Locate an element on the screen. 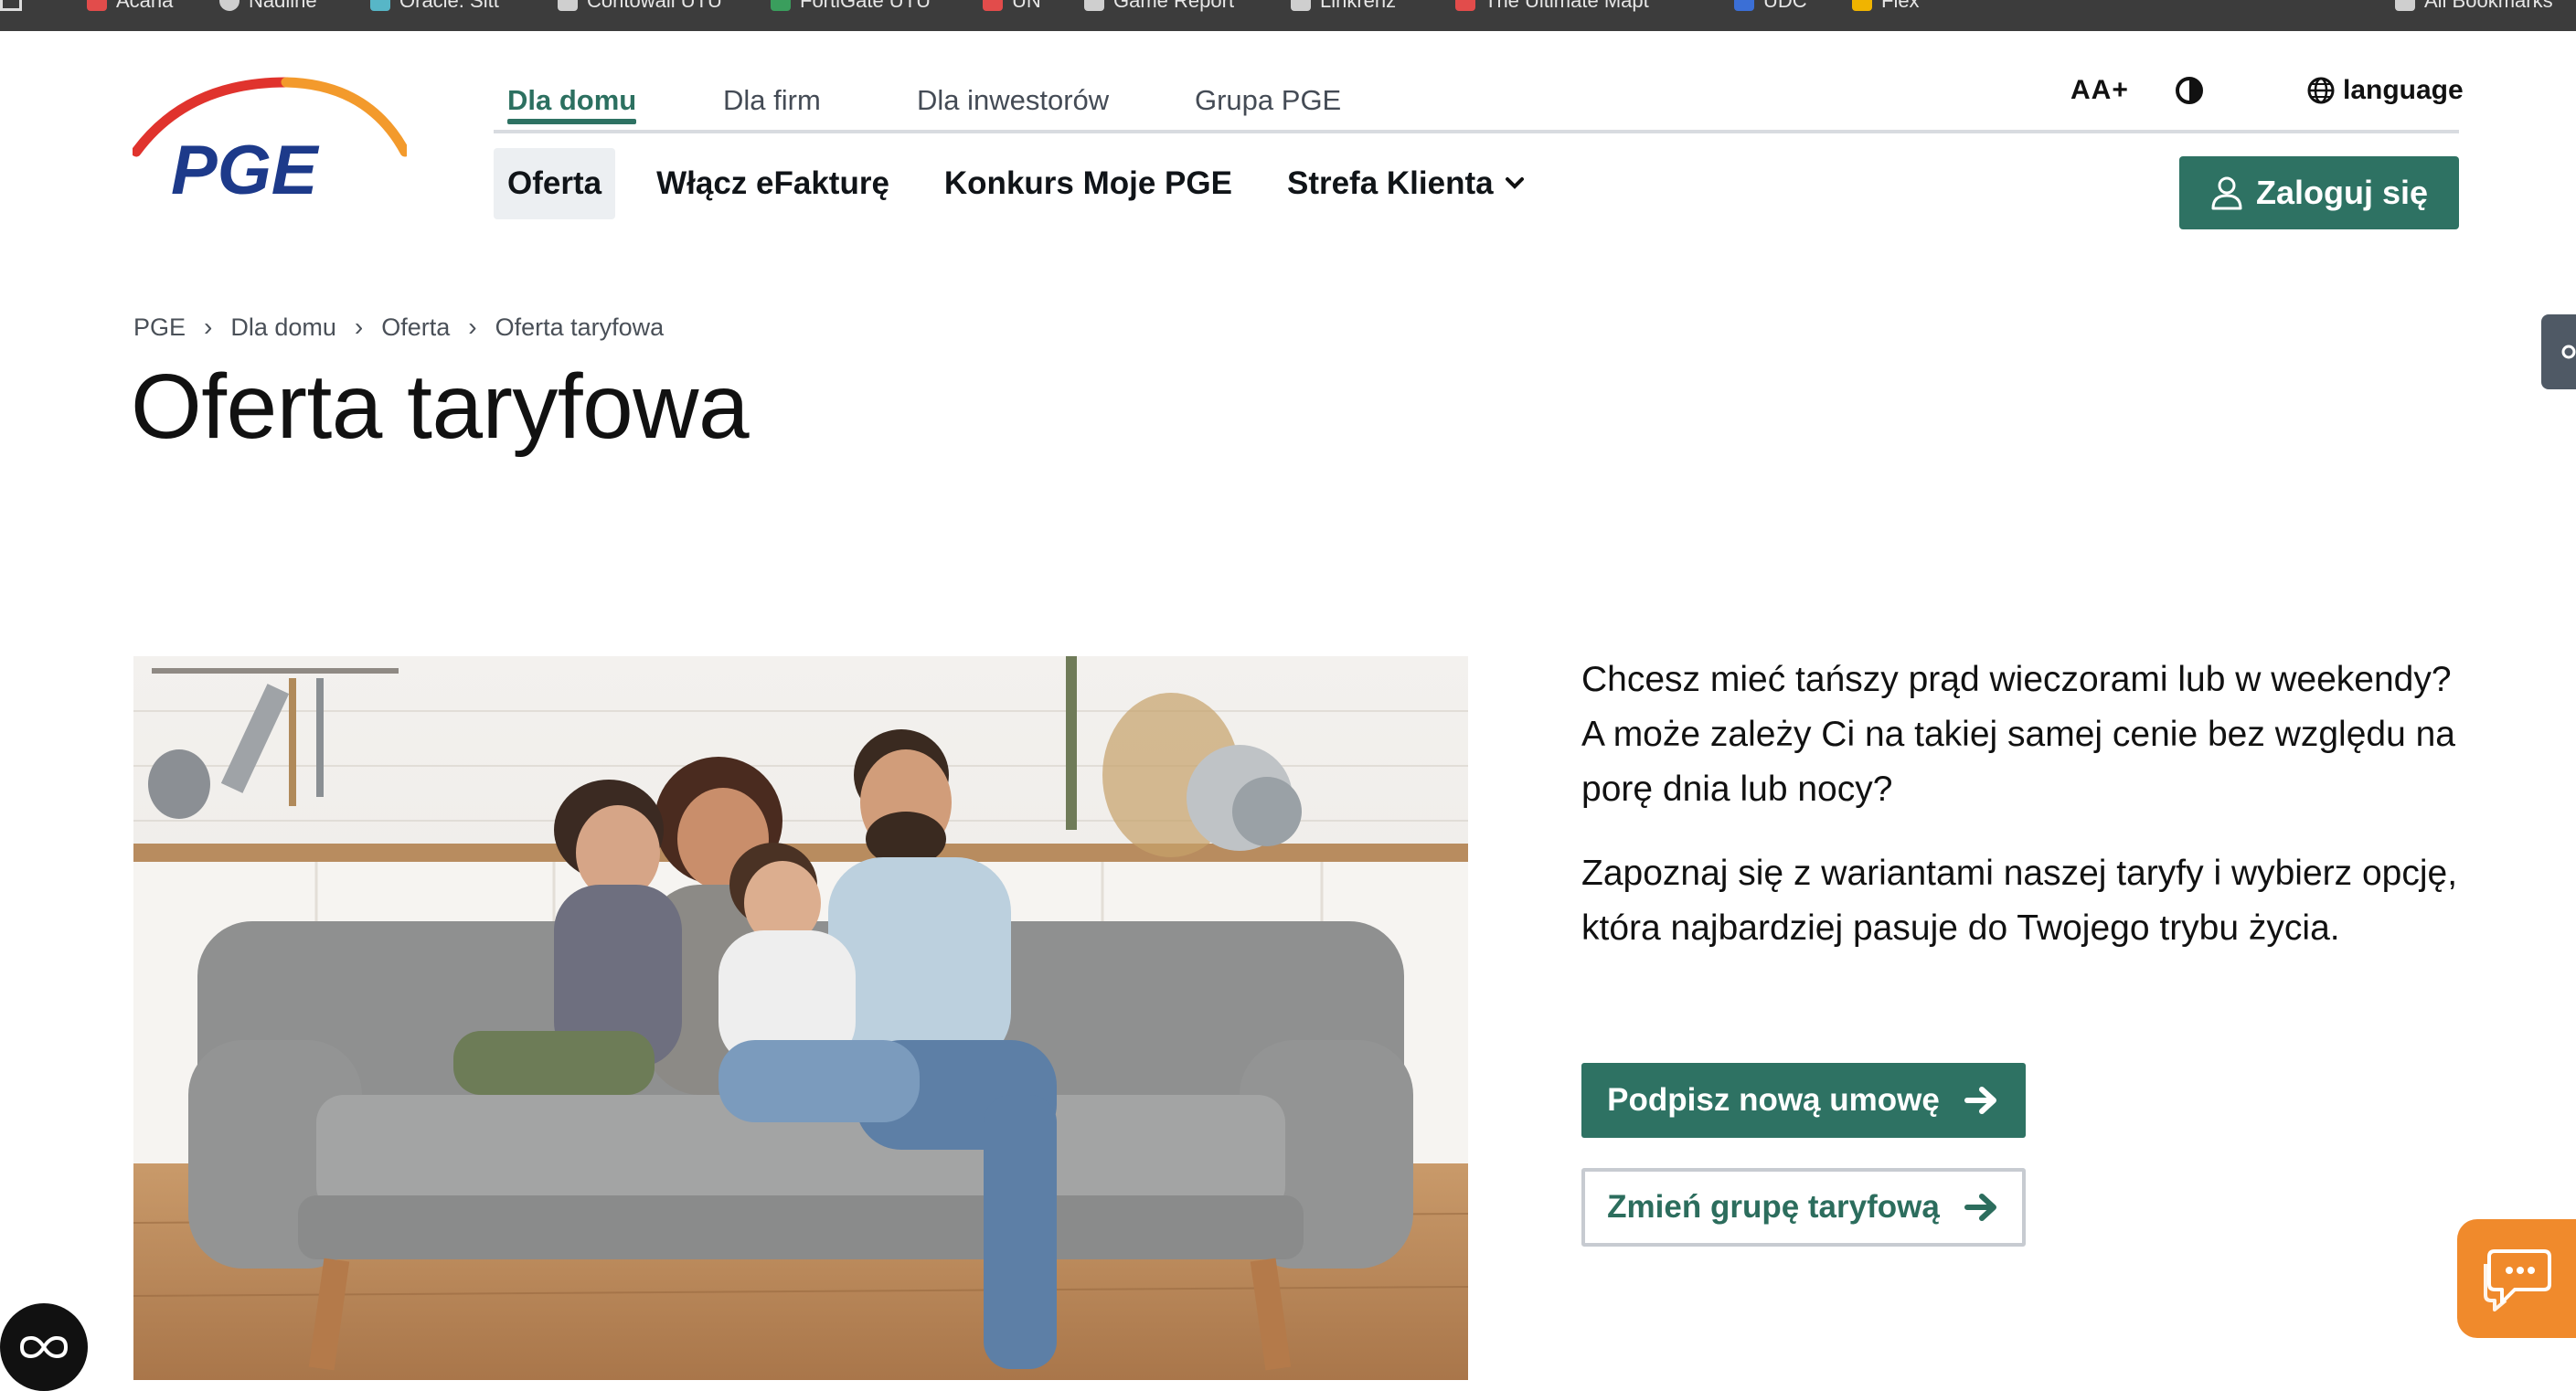 The height and width of the screenshot is (1391, 2576). closed-captions-button is located at coordinates (44, 1347).